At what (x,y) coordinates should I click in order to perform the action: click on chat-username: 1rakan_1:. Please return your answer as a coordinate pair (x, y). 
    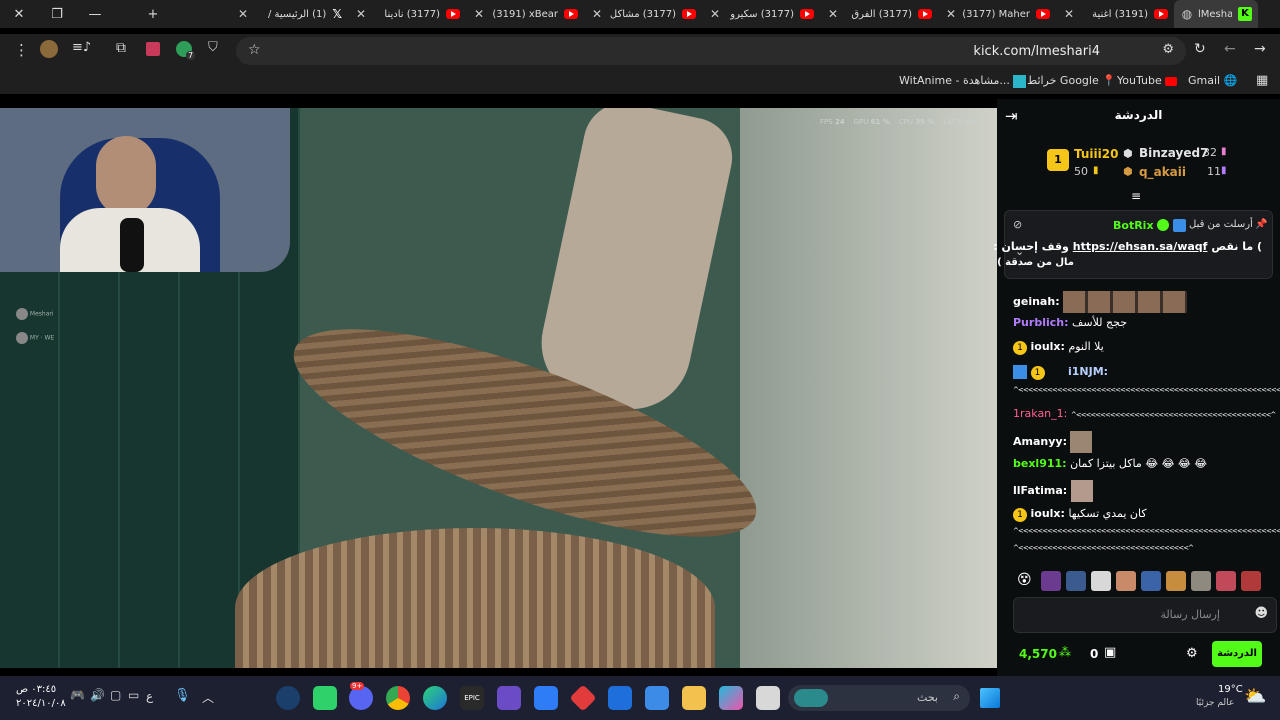
    Looking at the image, I should click on (1040, 413).